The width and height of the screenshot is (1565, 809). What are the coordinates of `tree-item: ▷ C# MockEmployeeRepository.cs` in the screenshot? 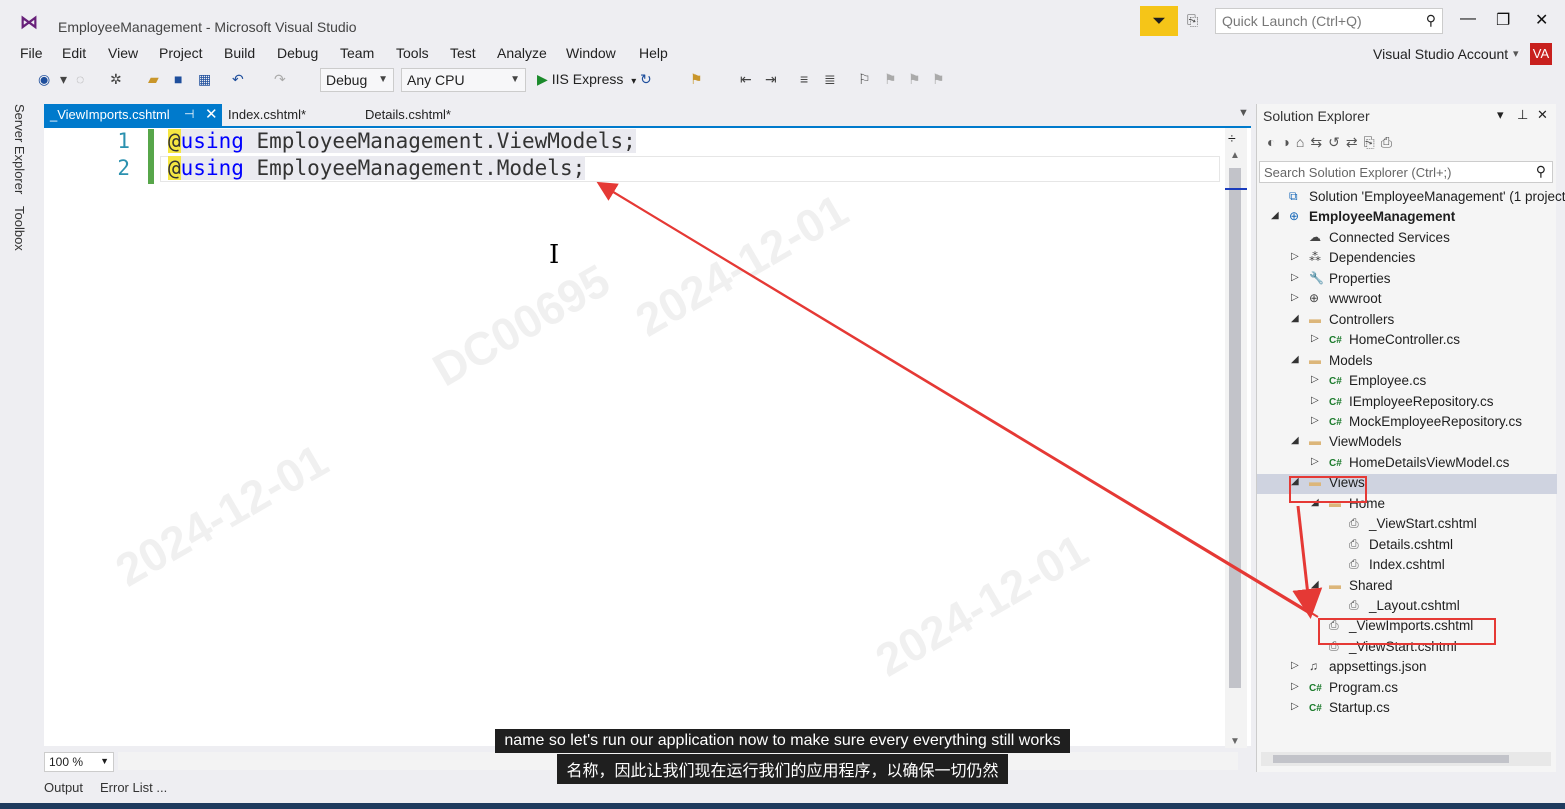 It's located at (1407, 423).